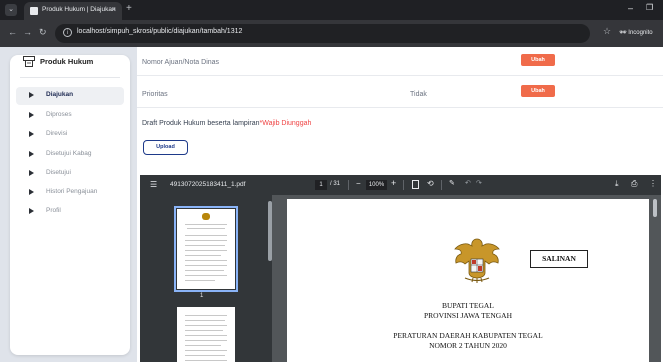 The height and width of the screenshot is (362, 663). Describe the element at coordinates (27, 32) in the screenshot. I see `forward-arrow-icon: →` at that location.